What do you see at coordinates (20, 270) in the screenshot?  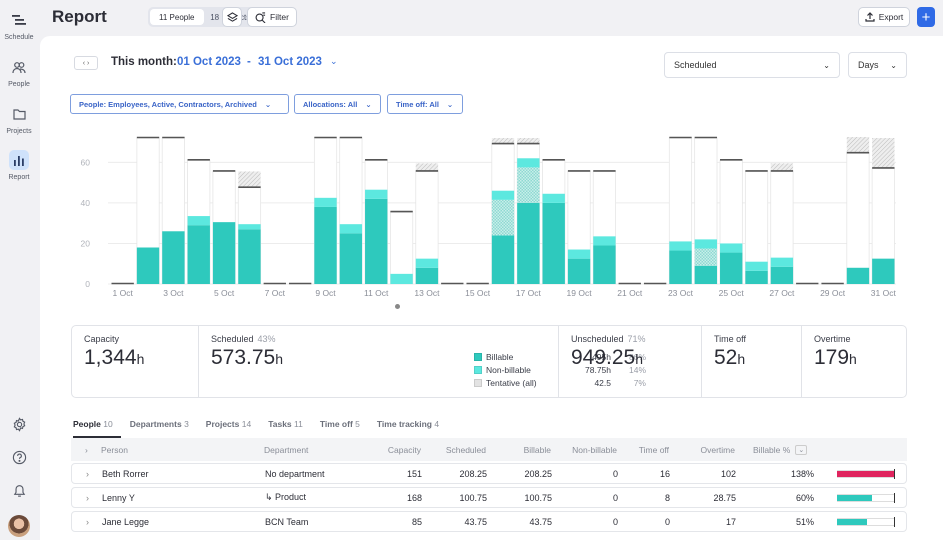 I see `sidebar: Schedule People Projects Report` at bounding box center [20, 270].